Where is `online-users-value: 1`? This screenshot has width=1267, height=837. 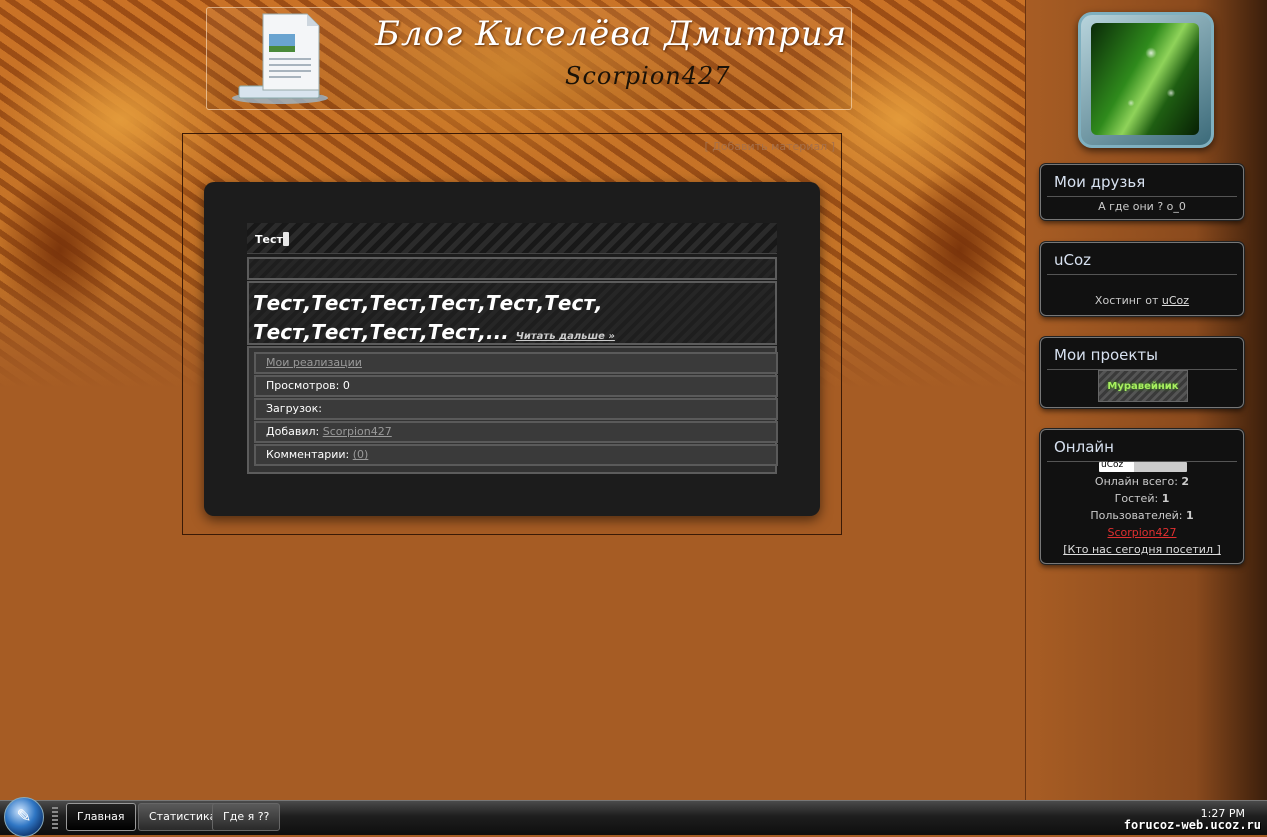
online-users-value: 1 is located at coordinates (1190, 515).